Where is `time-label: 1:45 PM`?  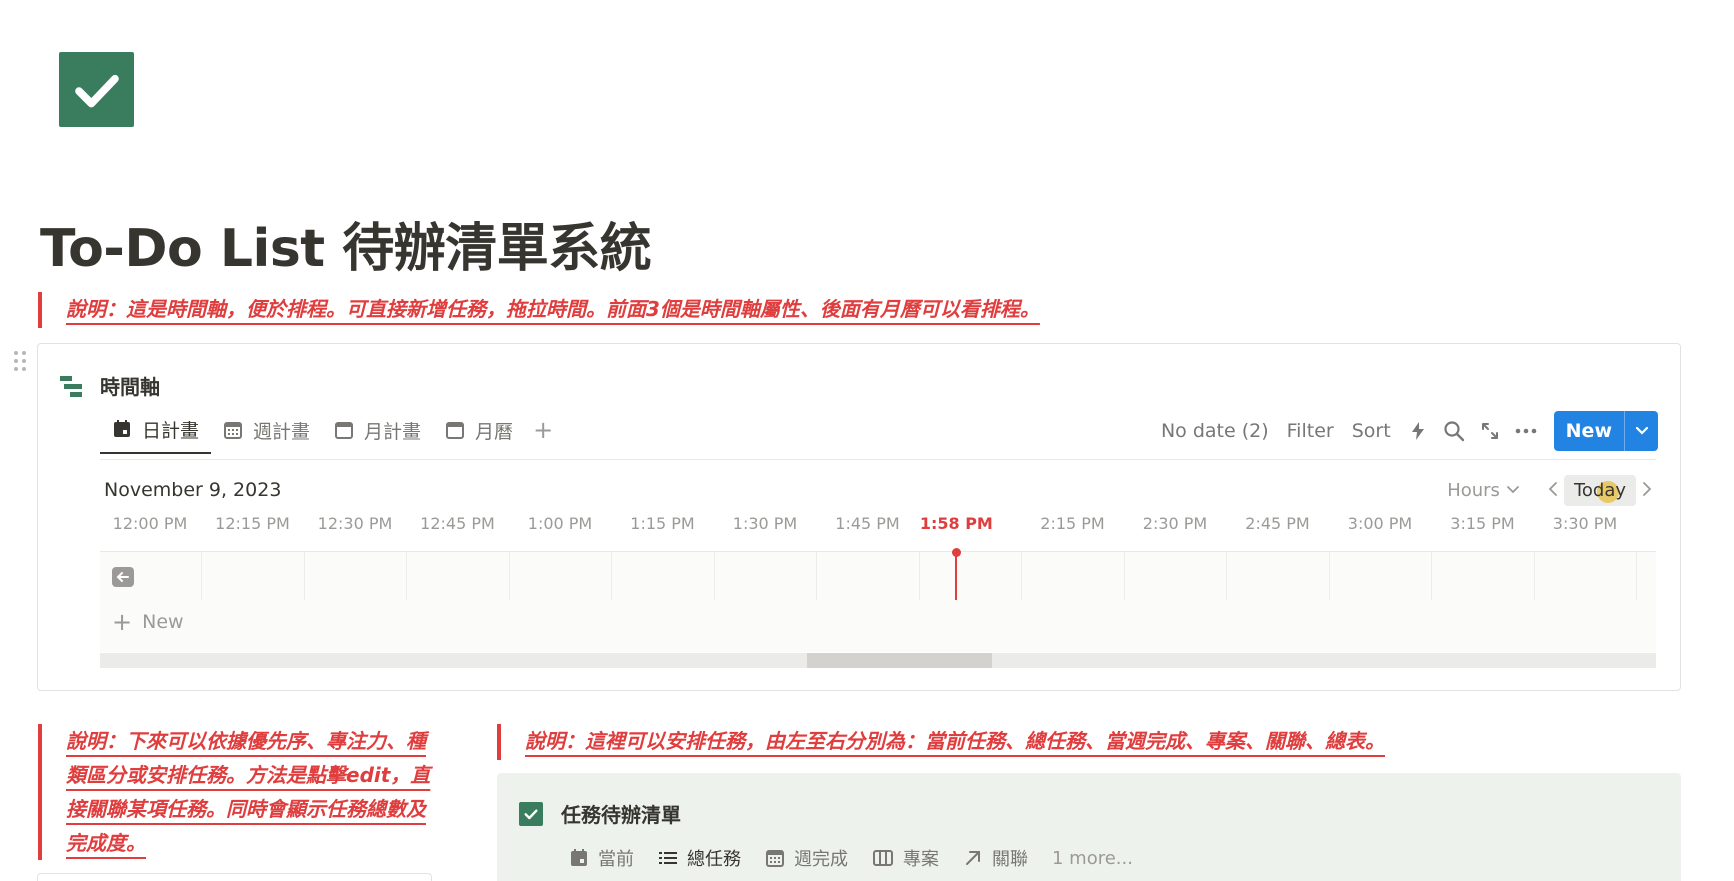
time-label: 1:45 PM is located at coordinates (867, 523).